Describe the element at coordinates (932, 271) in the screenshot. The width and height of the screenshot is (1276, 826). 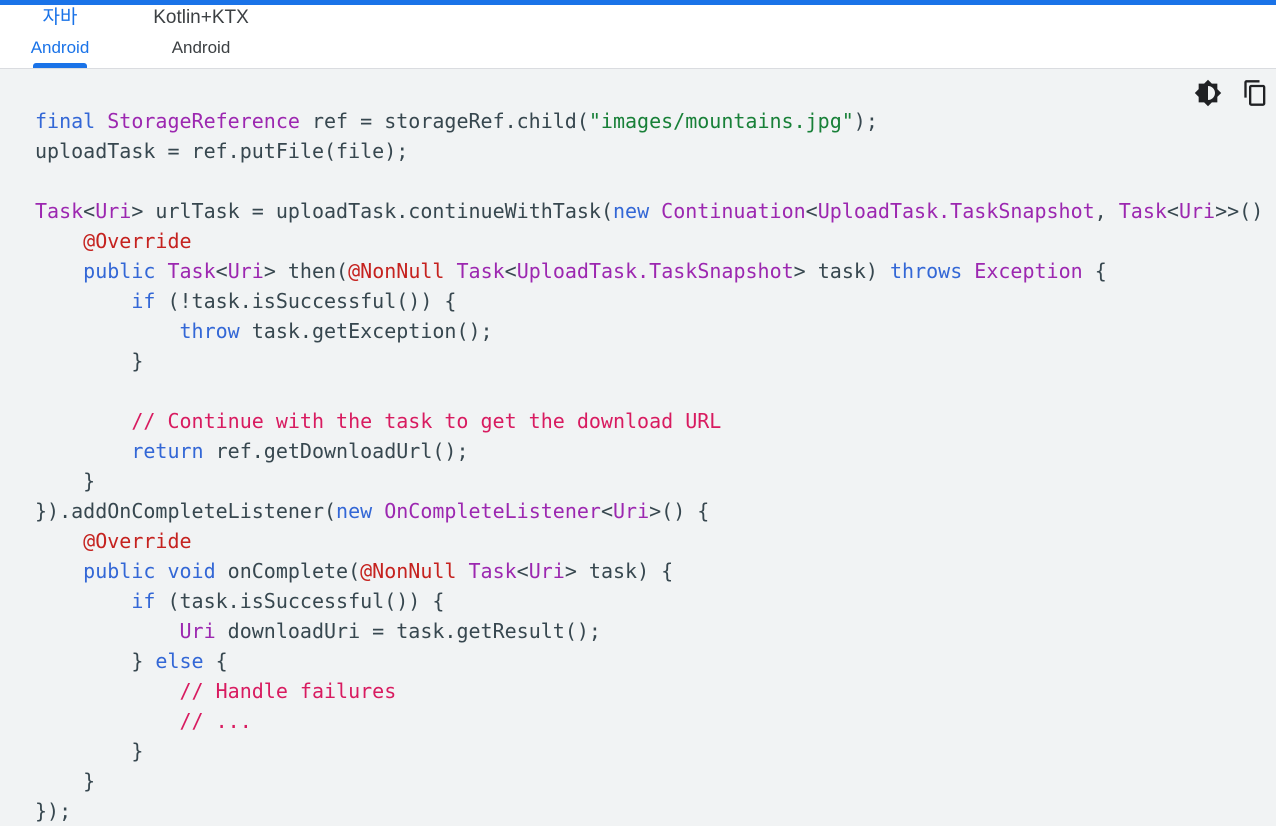
I see `code-keyword: throws` at that location.